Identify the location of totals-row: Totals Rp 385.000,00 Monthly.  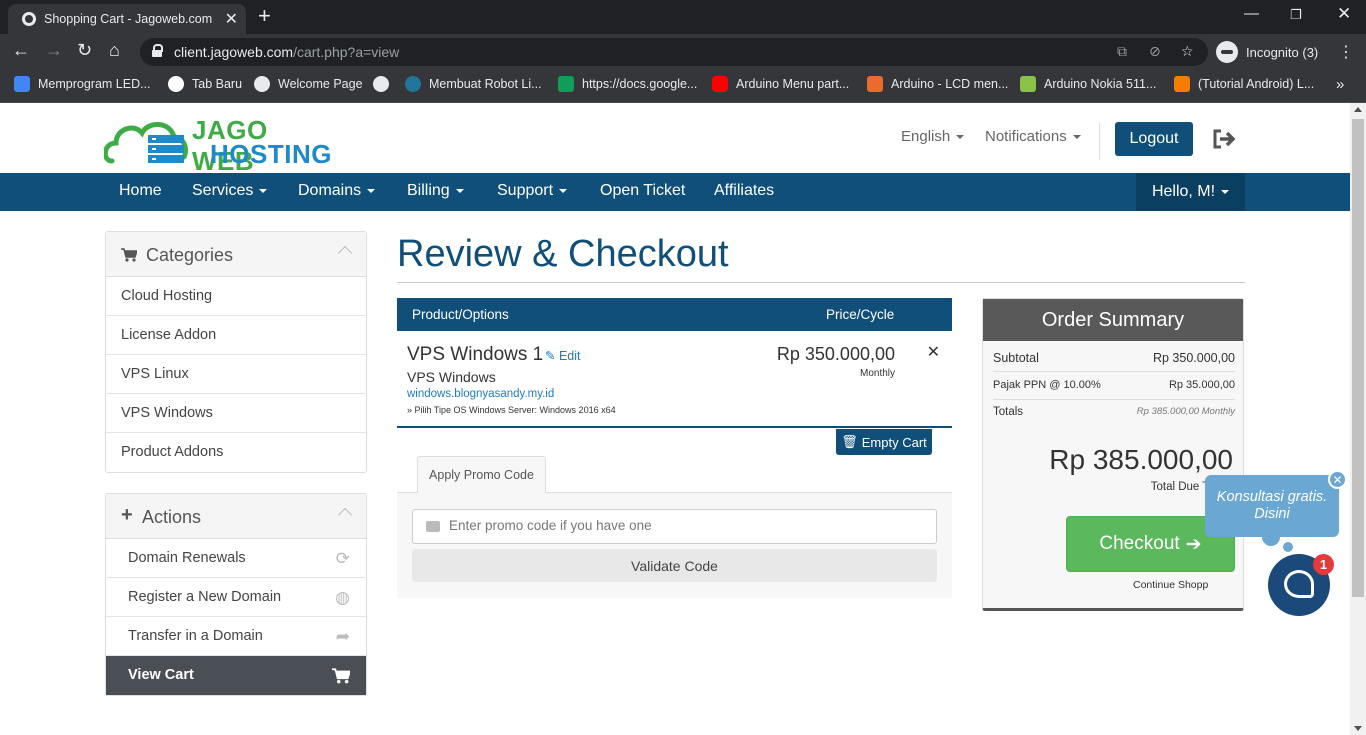
(1114, 414).